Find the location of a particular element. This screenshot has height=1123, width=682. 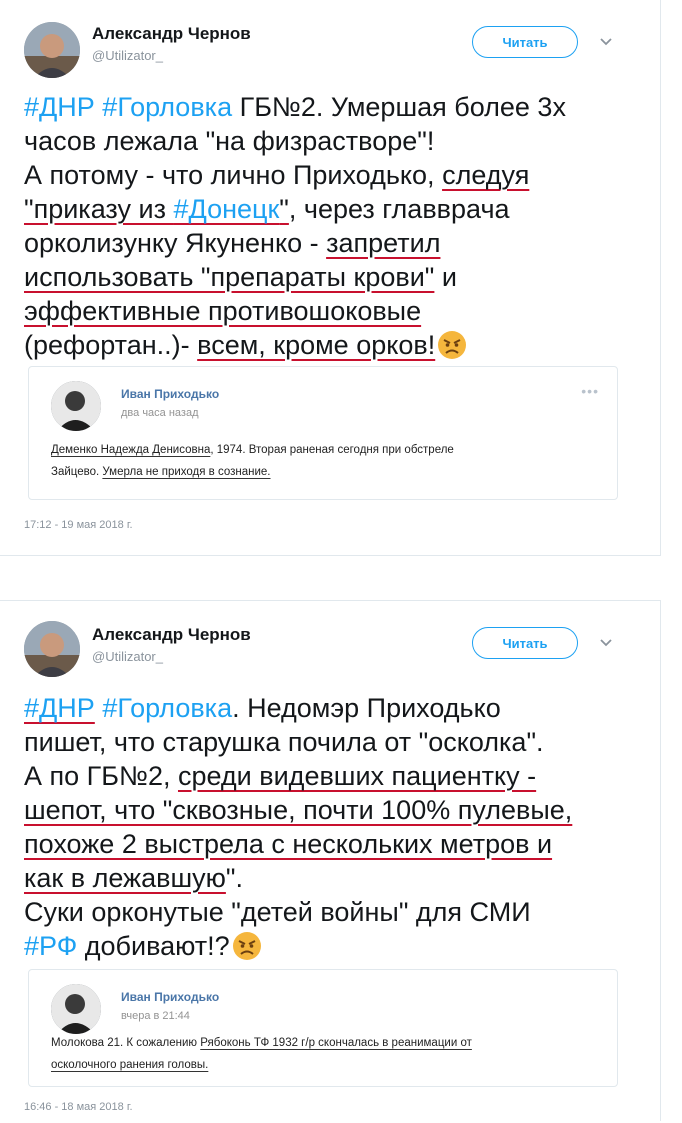

text-run: часов лежала "на физрастворе"! is located at coordinates (229, 141).